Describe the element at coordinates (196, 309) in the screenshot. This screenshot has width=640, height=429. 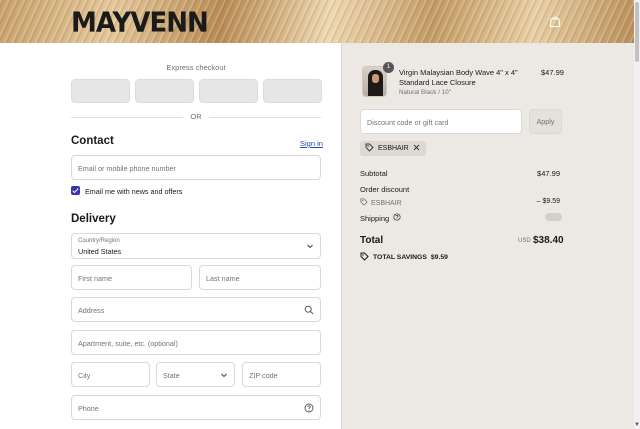
I see `address-field: Address` at that location.